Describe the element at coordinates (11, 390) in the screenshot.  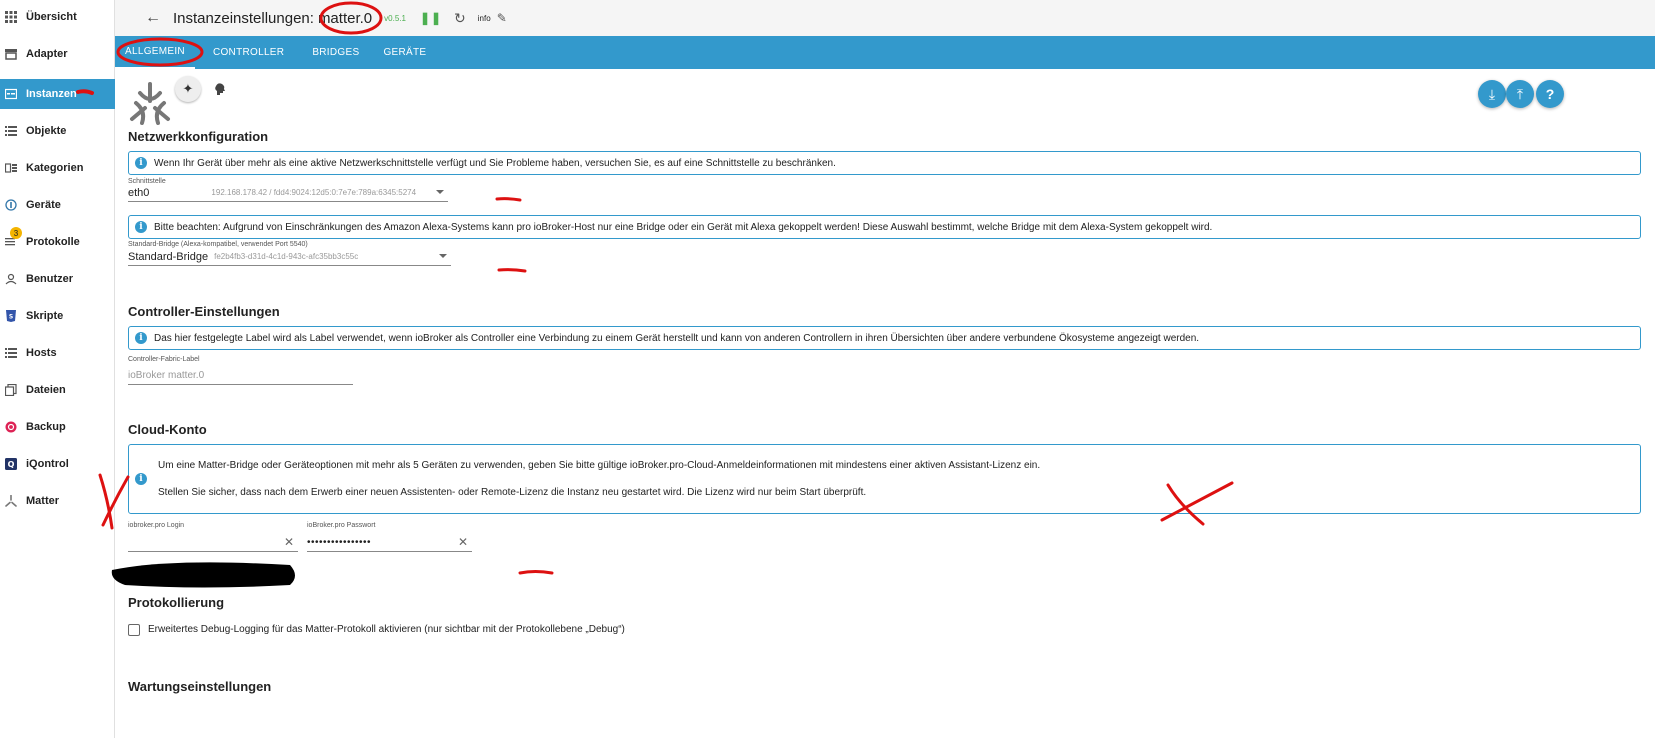
I see `files-icon` at that location.